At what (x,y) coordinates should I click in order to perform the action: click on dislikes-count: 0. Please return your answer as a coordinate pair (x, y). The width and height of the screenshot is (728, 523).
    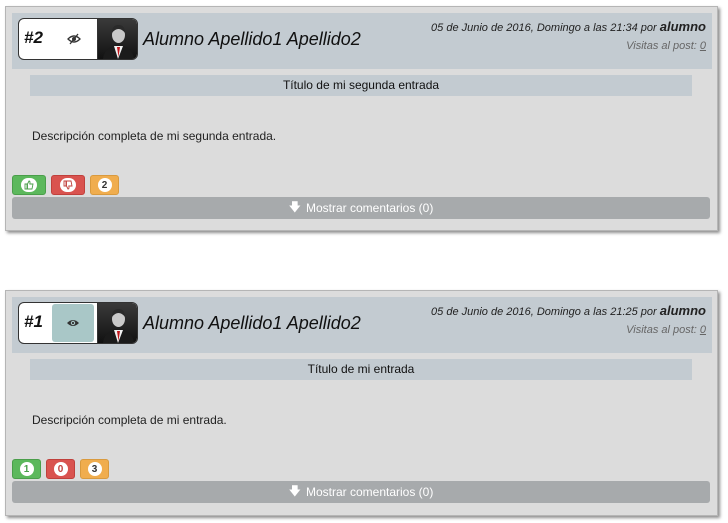
    Looking at the image, I should click on (60, 469).